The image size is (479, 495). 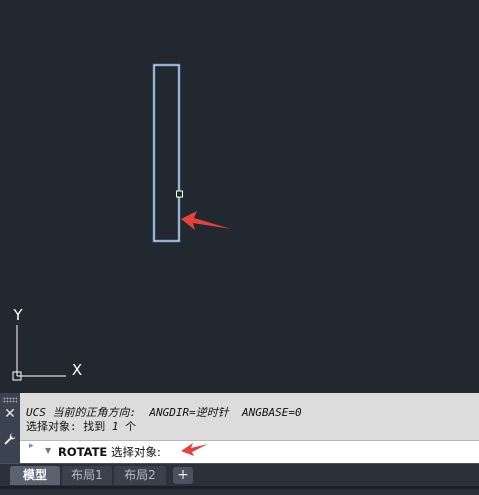 I want to click on rectangle-glow, so click(x=166, y=153).